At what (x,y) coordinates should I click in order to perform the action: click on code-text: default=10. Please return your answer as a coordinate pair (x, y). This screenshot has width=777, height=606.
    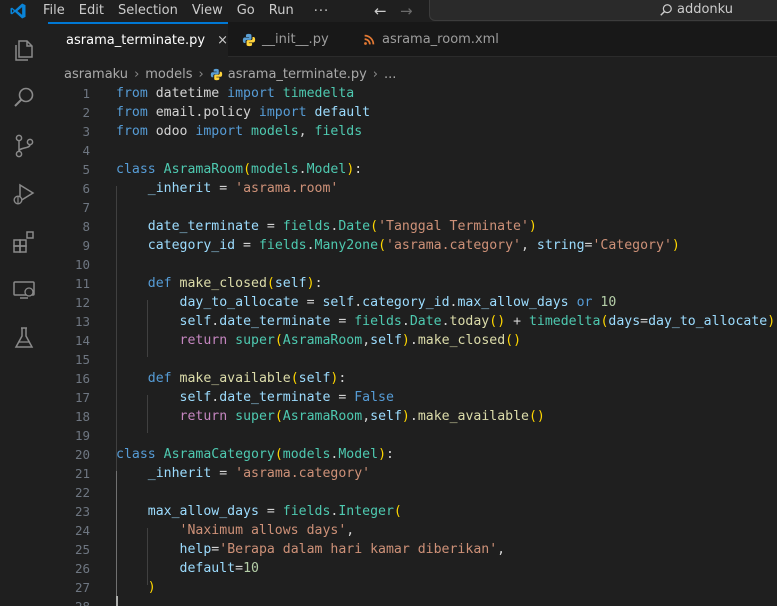
    Looking at the image, I should click on (187, 568).